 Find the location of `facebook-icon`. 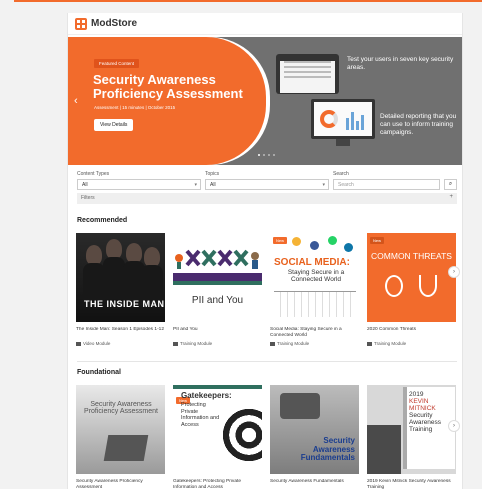

facebook-icon is located at coordinates (314, 245).